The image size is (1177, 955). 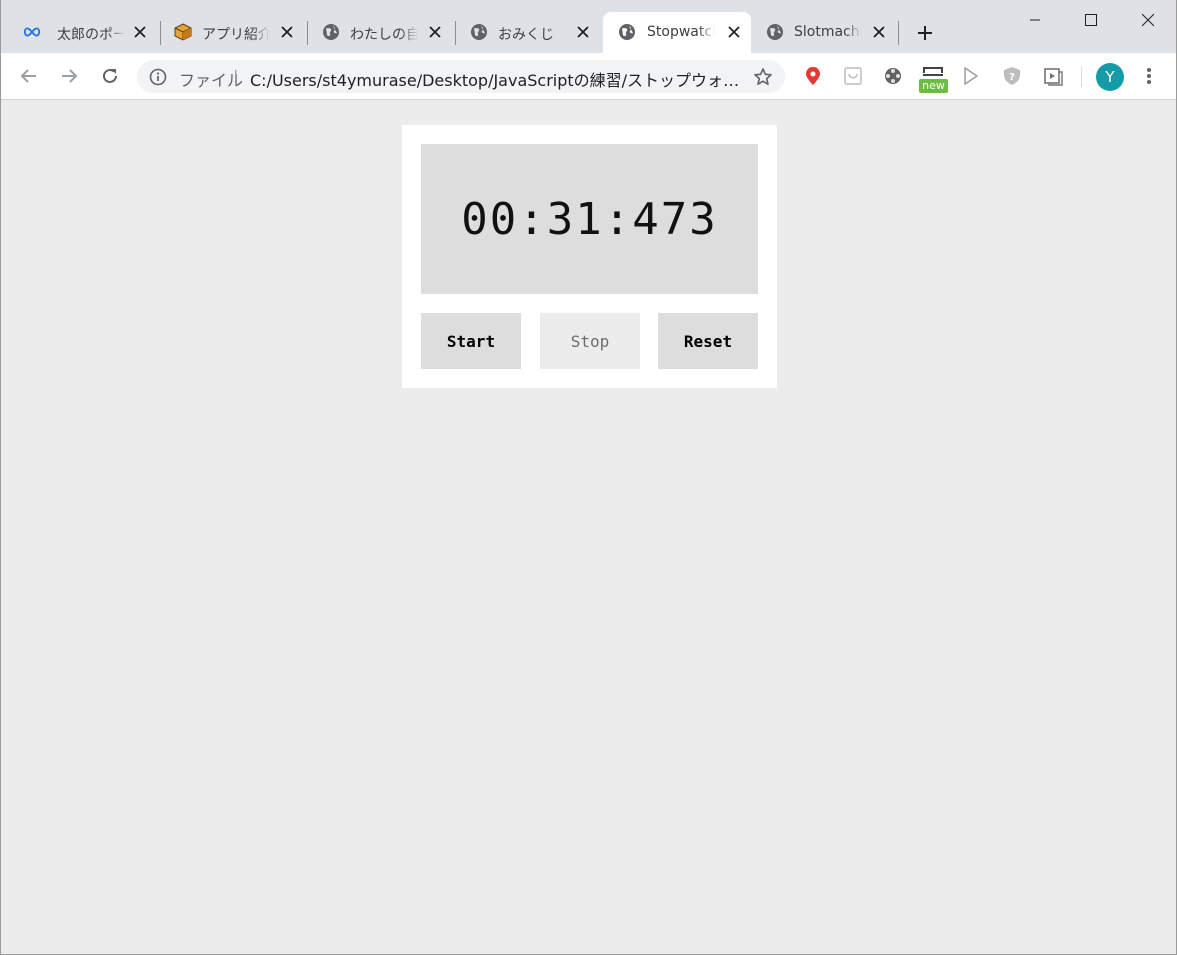 I want to click on stop-button: Stop, so click(x=590, y=341).